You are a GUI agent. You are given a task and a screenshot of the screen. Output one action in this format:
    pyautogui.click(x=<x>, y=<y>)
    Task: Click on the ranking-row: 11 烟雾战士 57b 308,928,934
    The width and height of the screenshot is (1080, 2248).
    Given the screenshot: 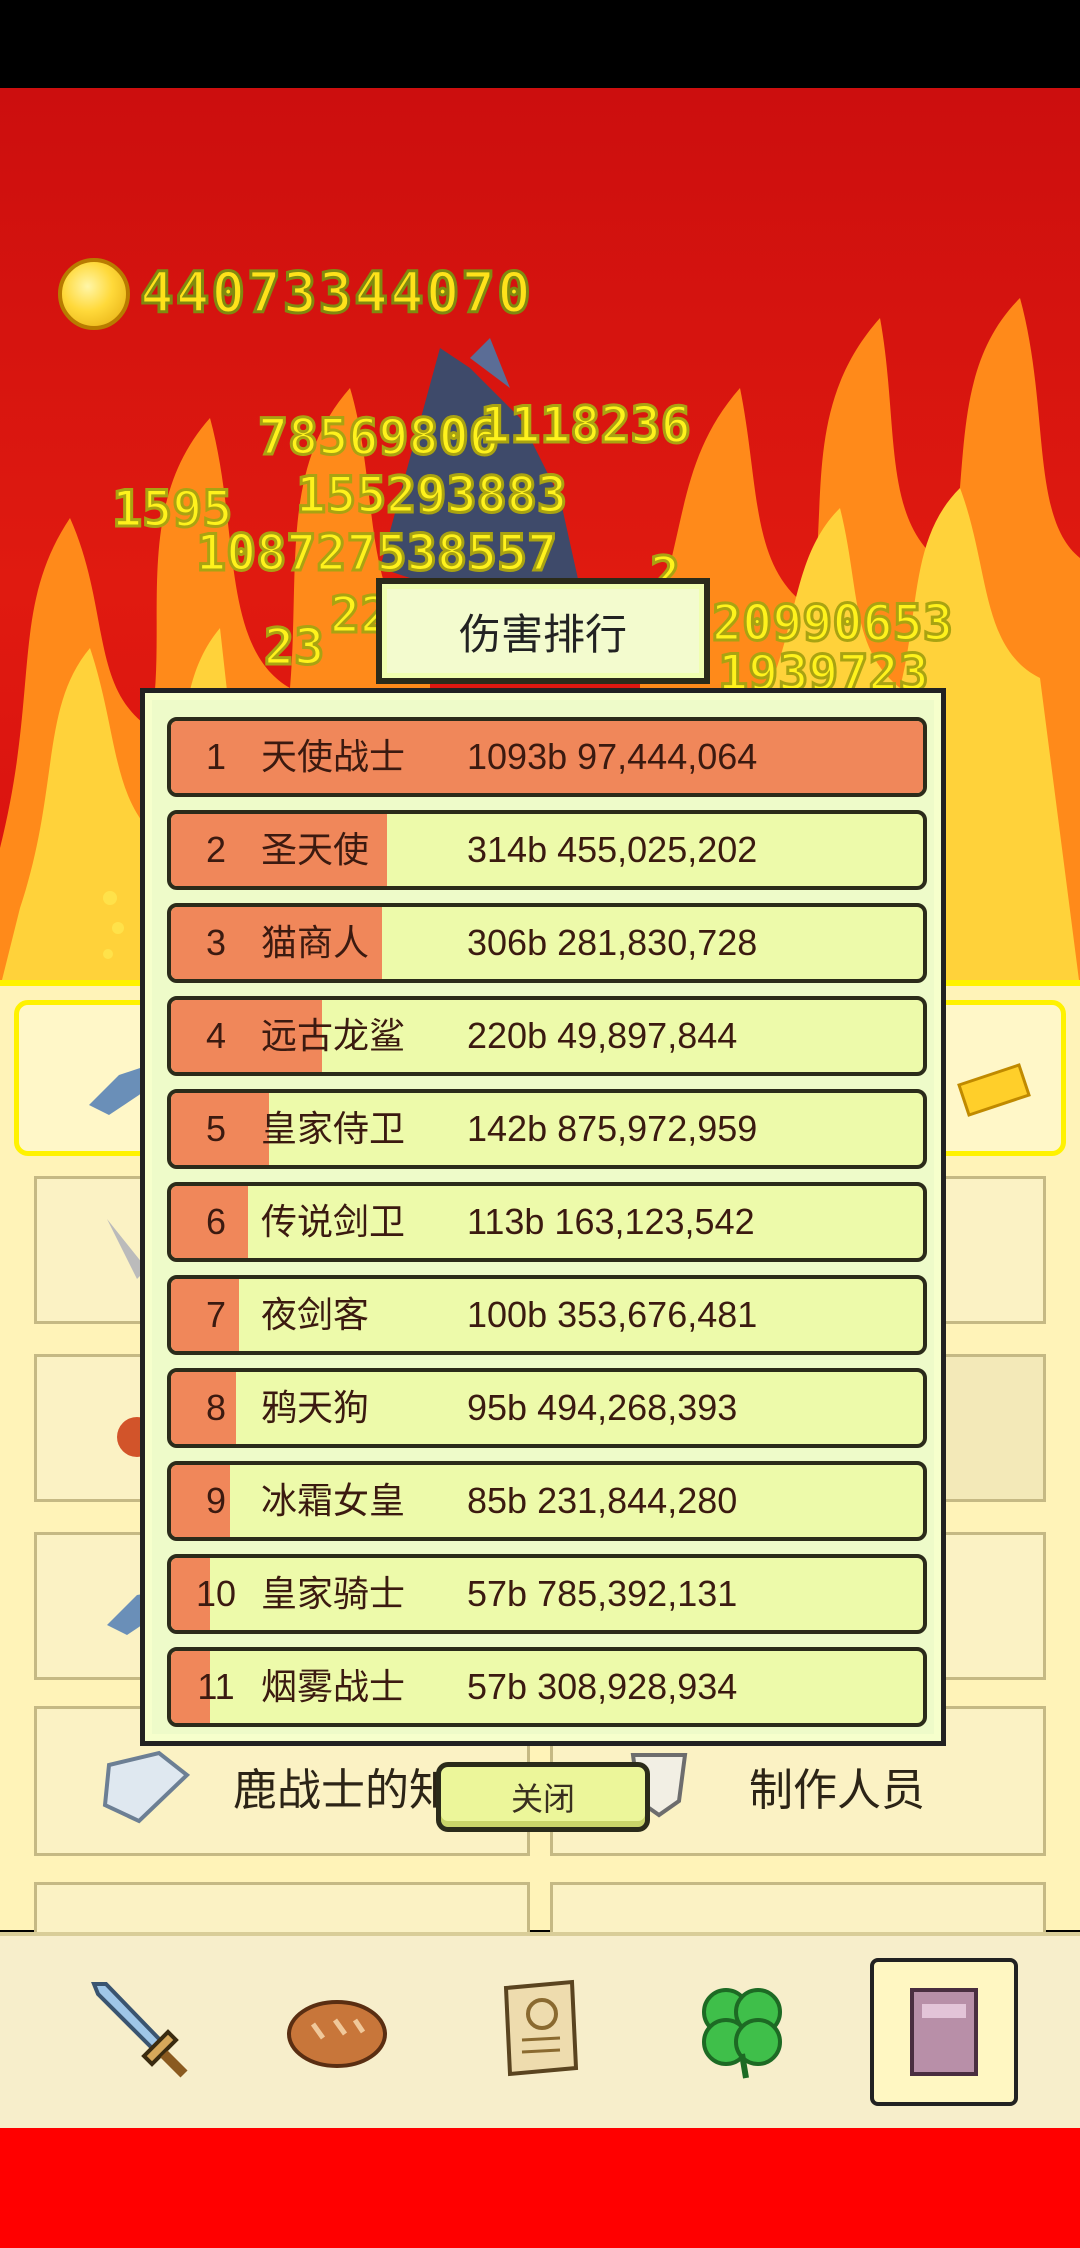 What is the action you would take?
    pyautogui.click(x=547, y=1687)
    